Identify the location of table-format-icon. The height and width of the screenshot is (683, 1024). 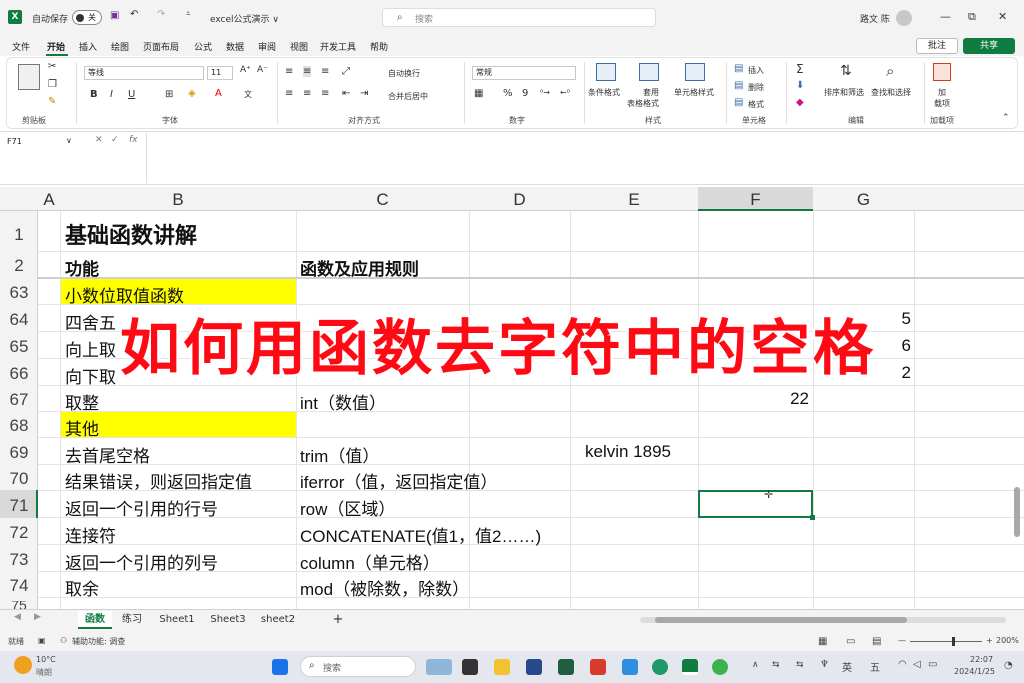
(649, 72).